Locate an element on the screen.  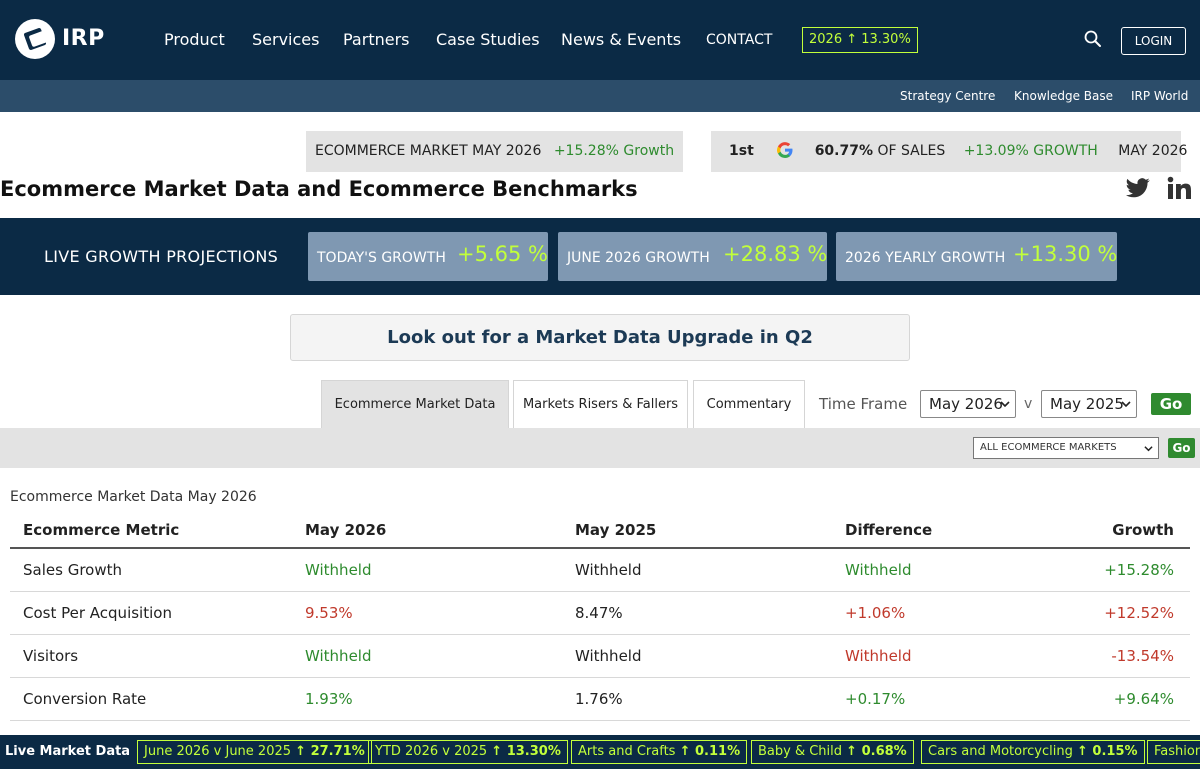
ticker-item: YTD 2026 v 2025 ↑ 13.30% is located at coordinates (468, 752).